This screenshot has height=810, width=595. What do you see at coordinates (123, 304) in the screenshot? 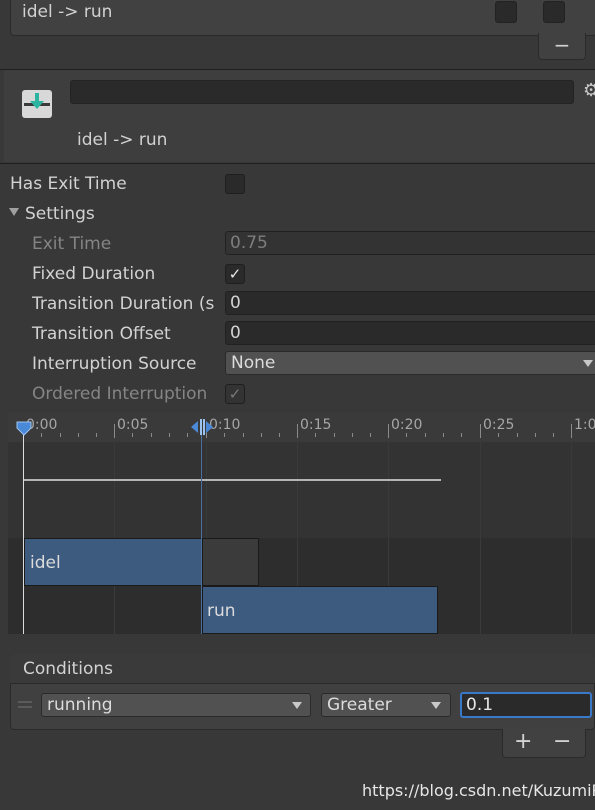
I see `transition-duration-label: Transition Duration (s` at bounding box center [123, 304].